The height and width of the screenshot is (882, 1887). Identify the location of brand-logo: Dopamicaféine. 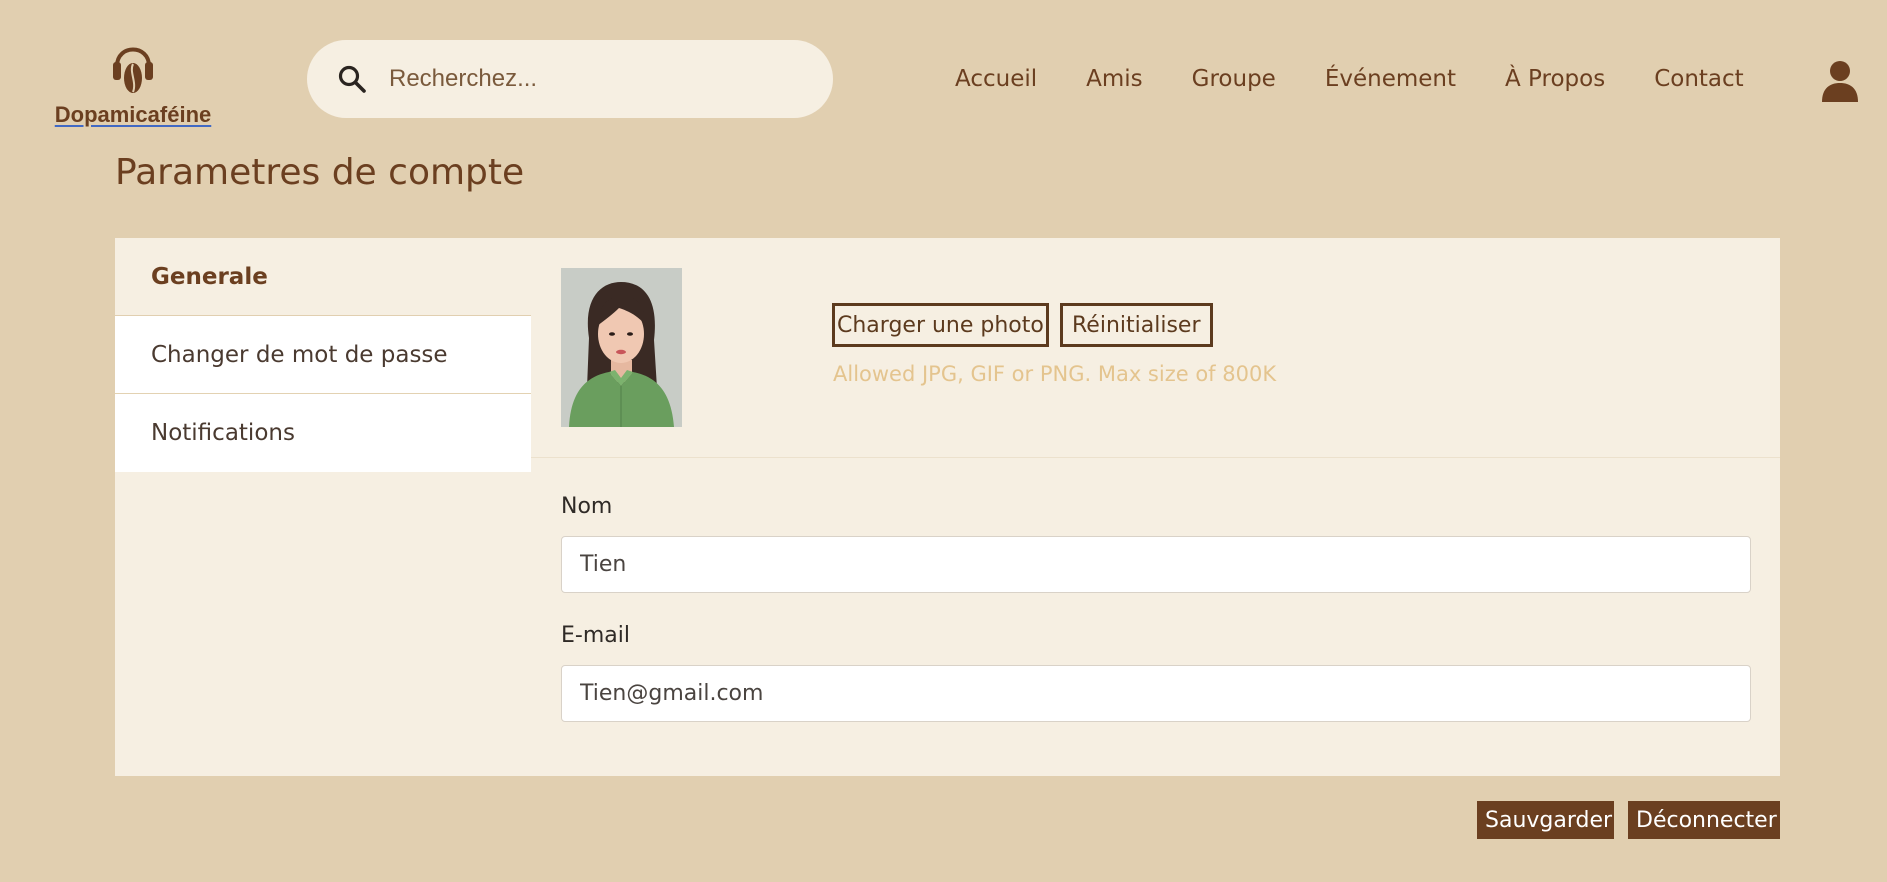
(133, 81).